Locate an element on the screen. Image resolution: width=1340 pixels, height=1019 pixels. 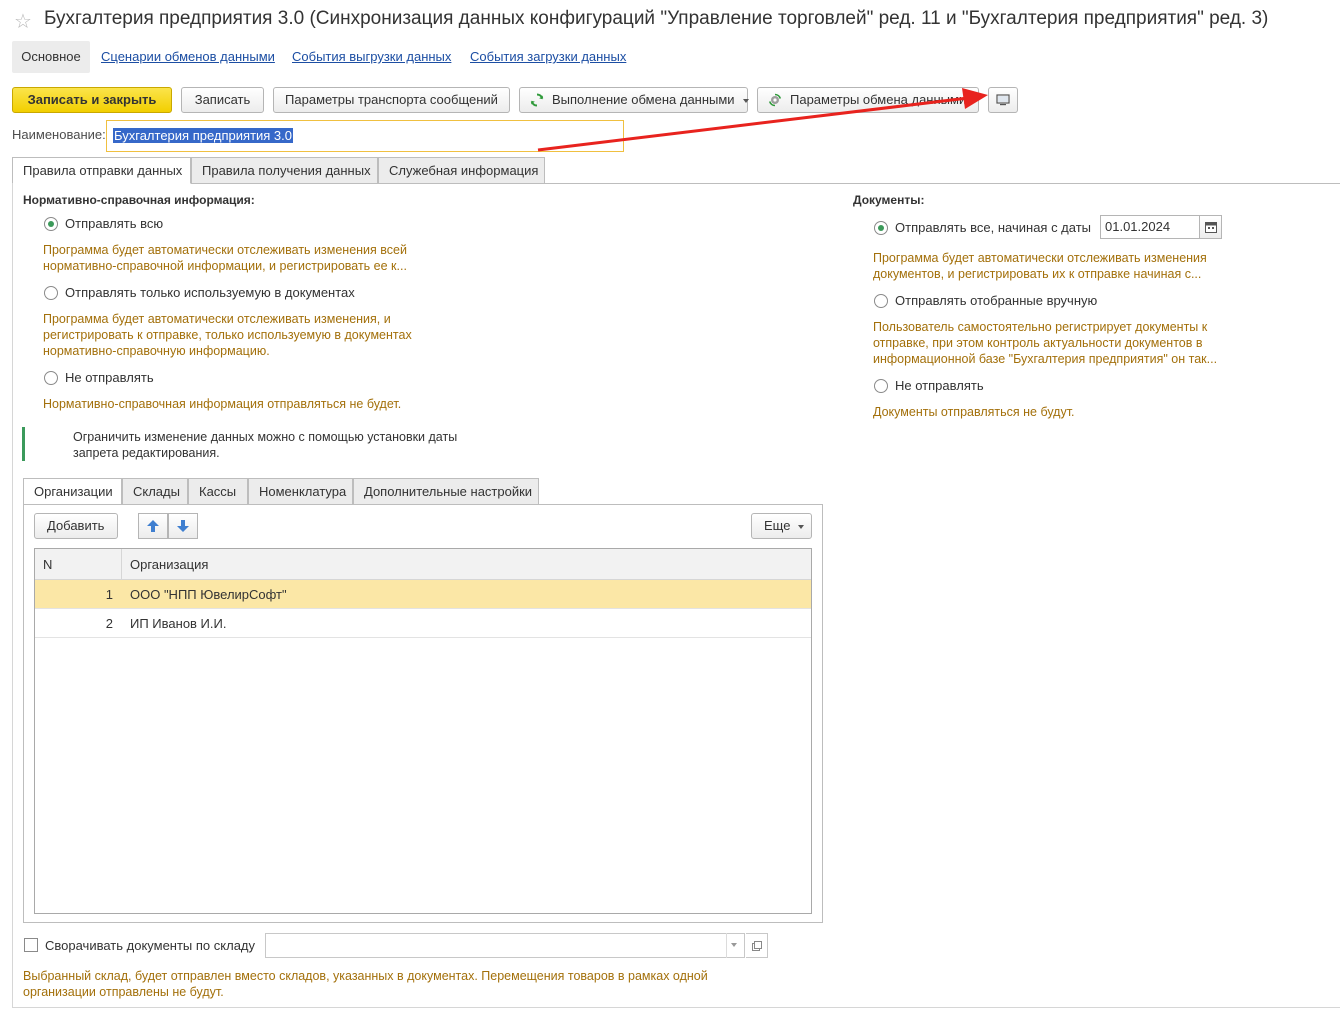
exec-exchange-button: Выполнение обмена данными is located at coordinates (634, 100).